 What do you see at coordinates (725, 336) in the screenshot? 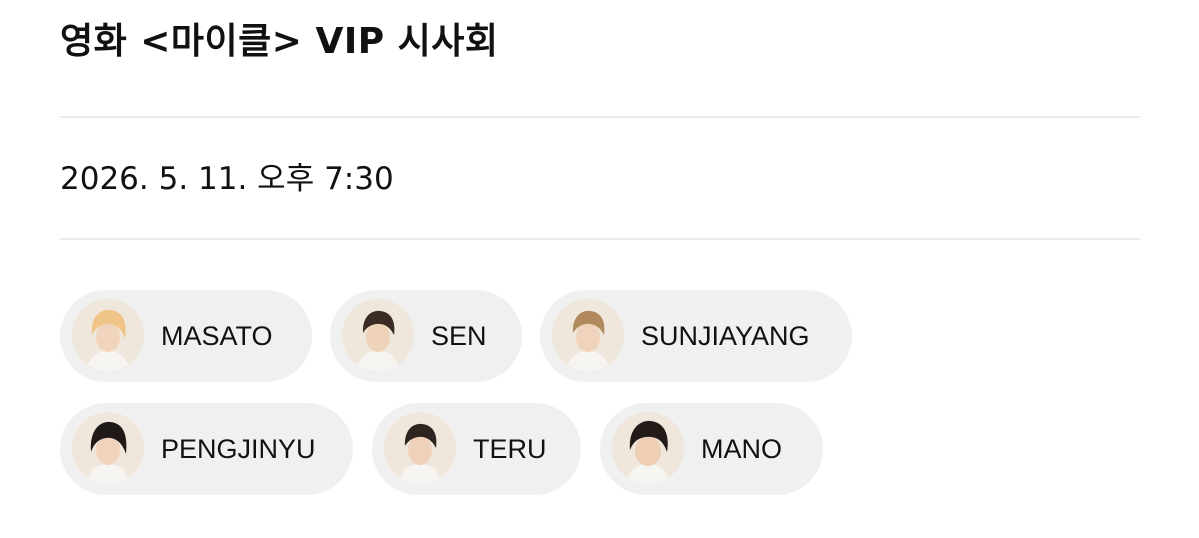
I see `attendee-name: SUNJIAYANG` at bounding box center [725, 336].